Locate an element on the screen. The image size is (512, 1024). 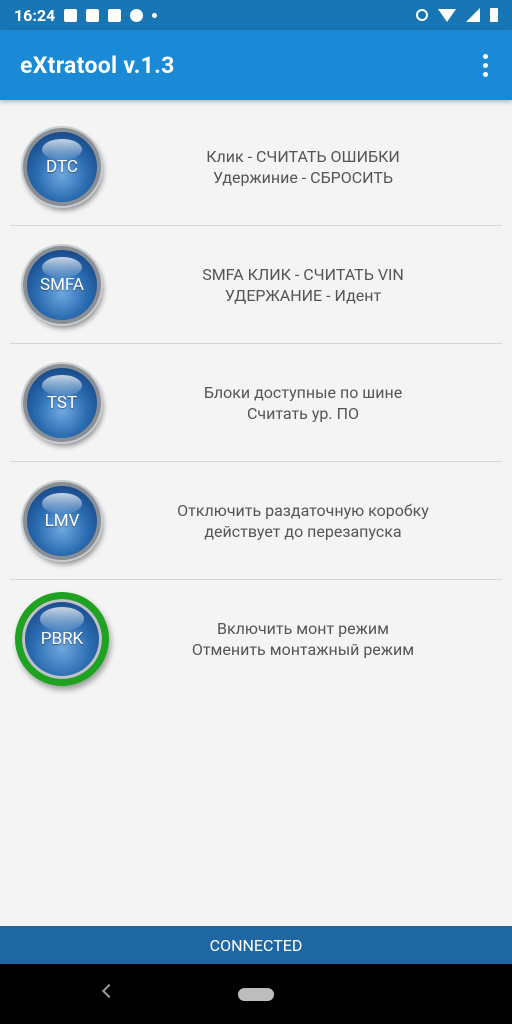
dtc-button: DTC is located at coordinates (62, 166).